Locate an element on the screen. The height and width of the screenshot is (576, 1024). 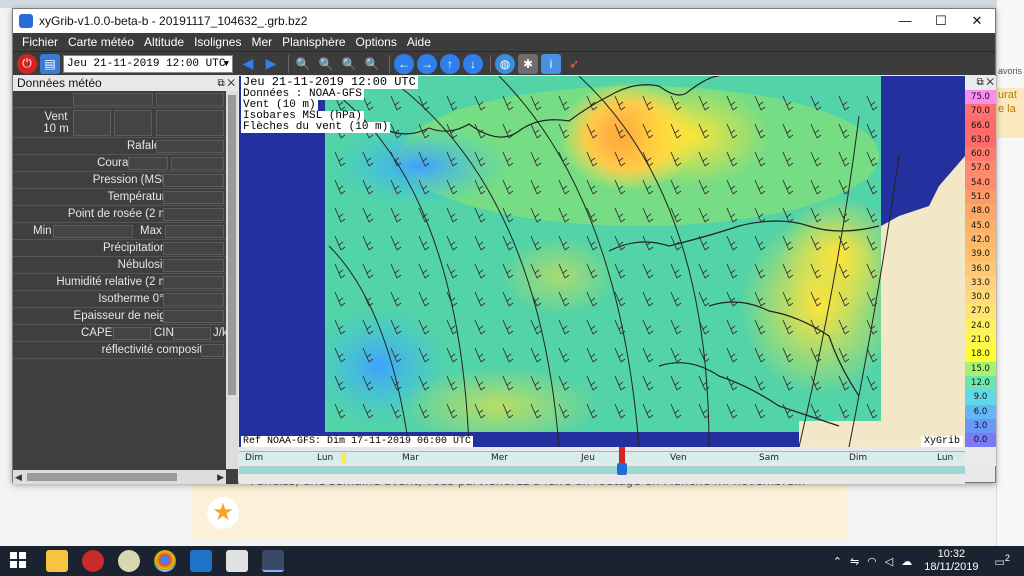
timeline: Dim Lun Mar Mer Jeu Ven Sam Dim Lun is located at coordinates (602, 465).